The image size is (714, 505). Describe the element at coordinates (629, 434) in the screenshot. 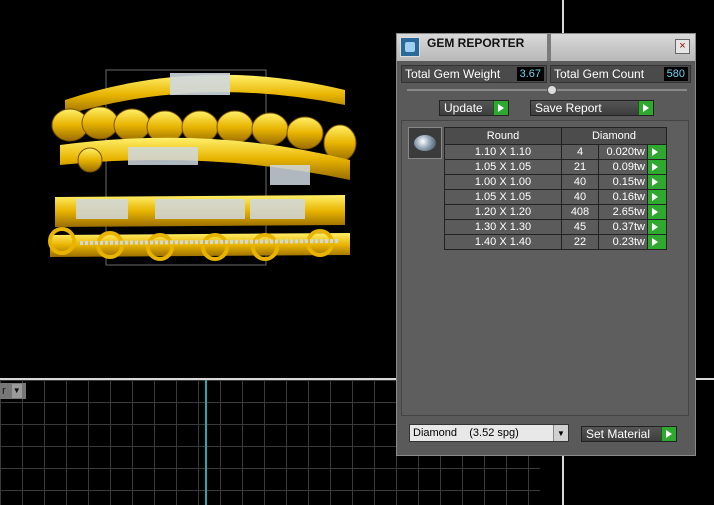

I see `set-material-button: Set Material` at that location.